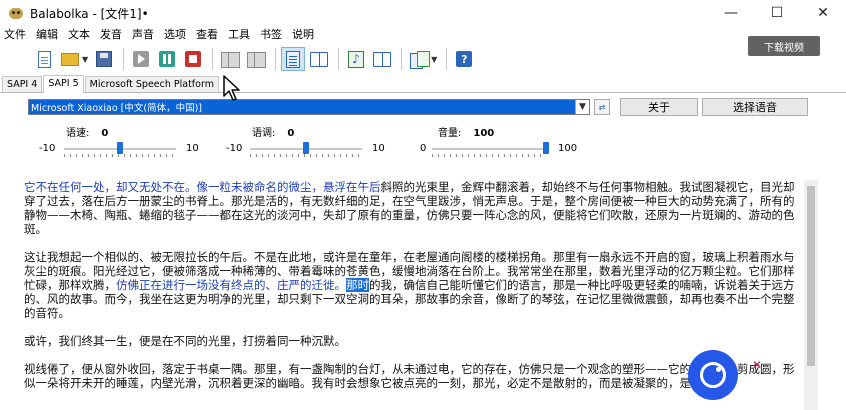 This screenshot has height=410, width=846. What do you see at coordinates (755, 107) in the screenshot?
I see `select-voice-button: 选择语音` at bounding box center [755, 107].